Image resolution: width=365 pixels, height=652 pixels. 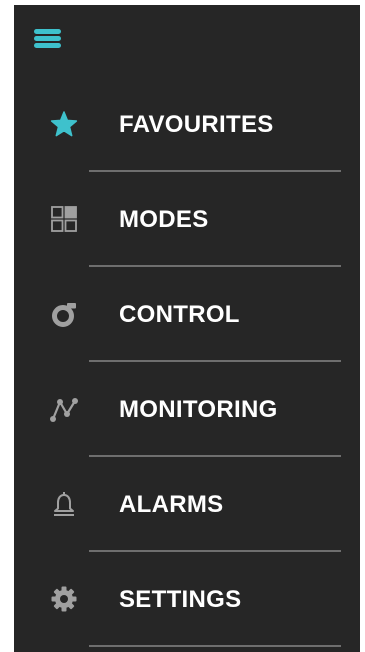 I want to click on menu-item-settings: SETTINGS, so click(x=187, y=602).